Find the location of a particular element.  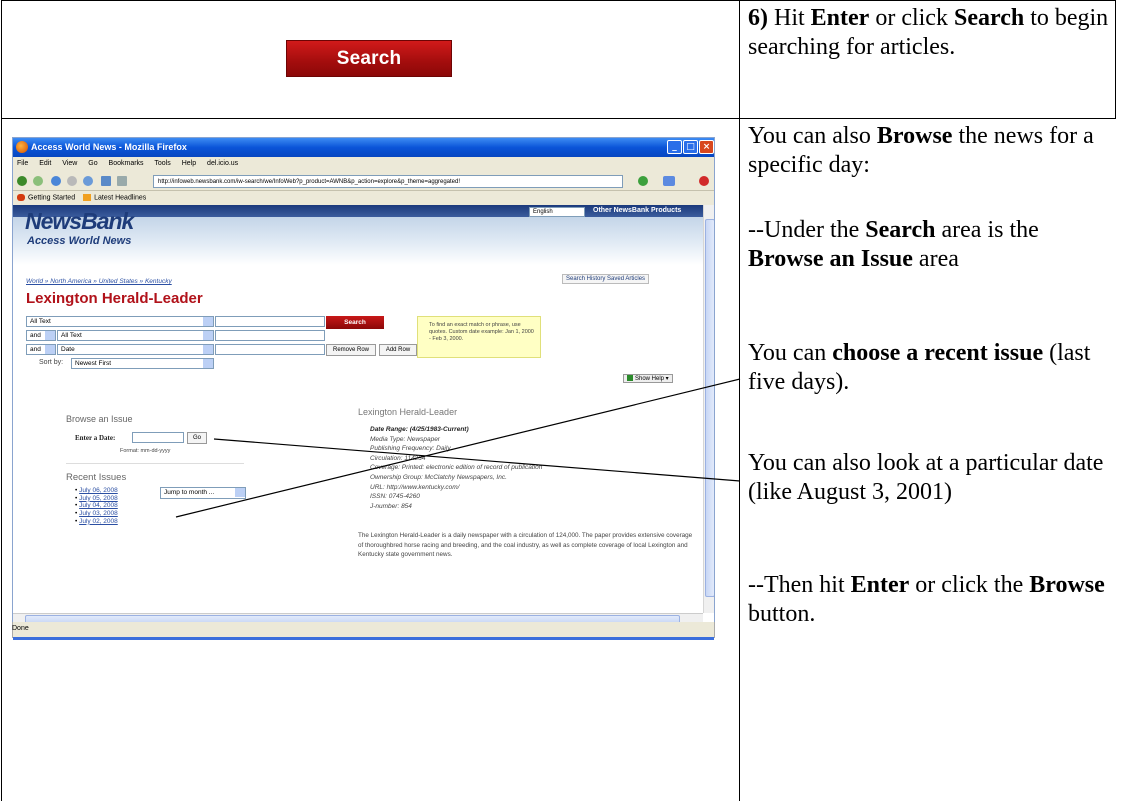

callout-line-date is located at coordinates (477, 460).